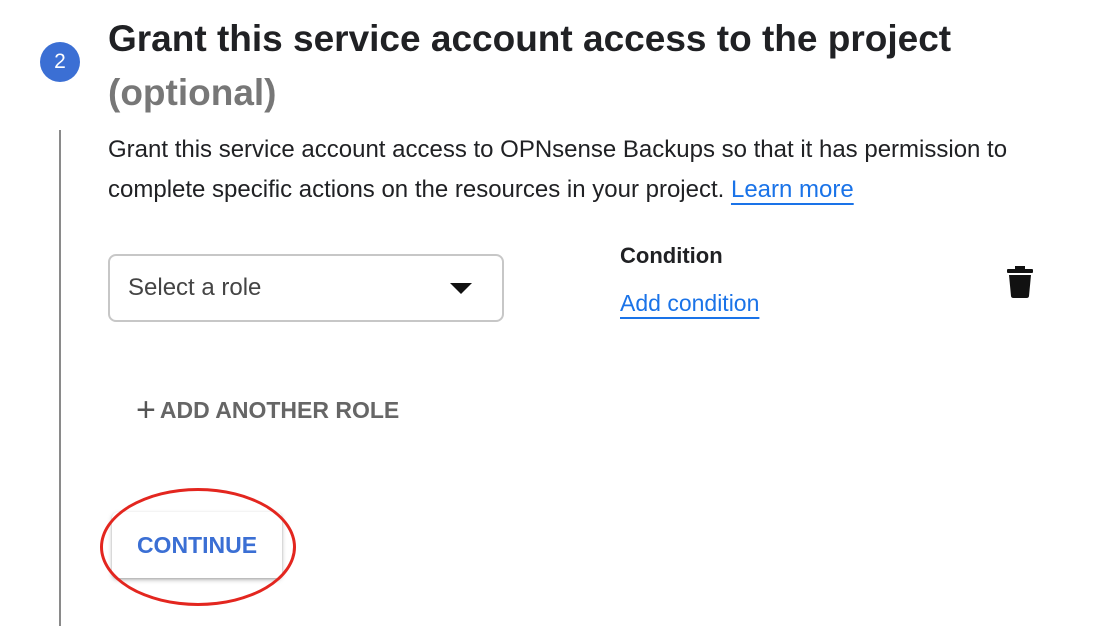  I want to click on plus-icon: +, so click(146, 410).